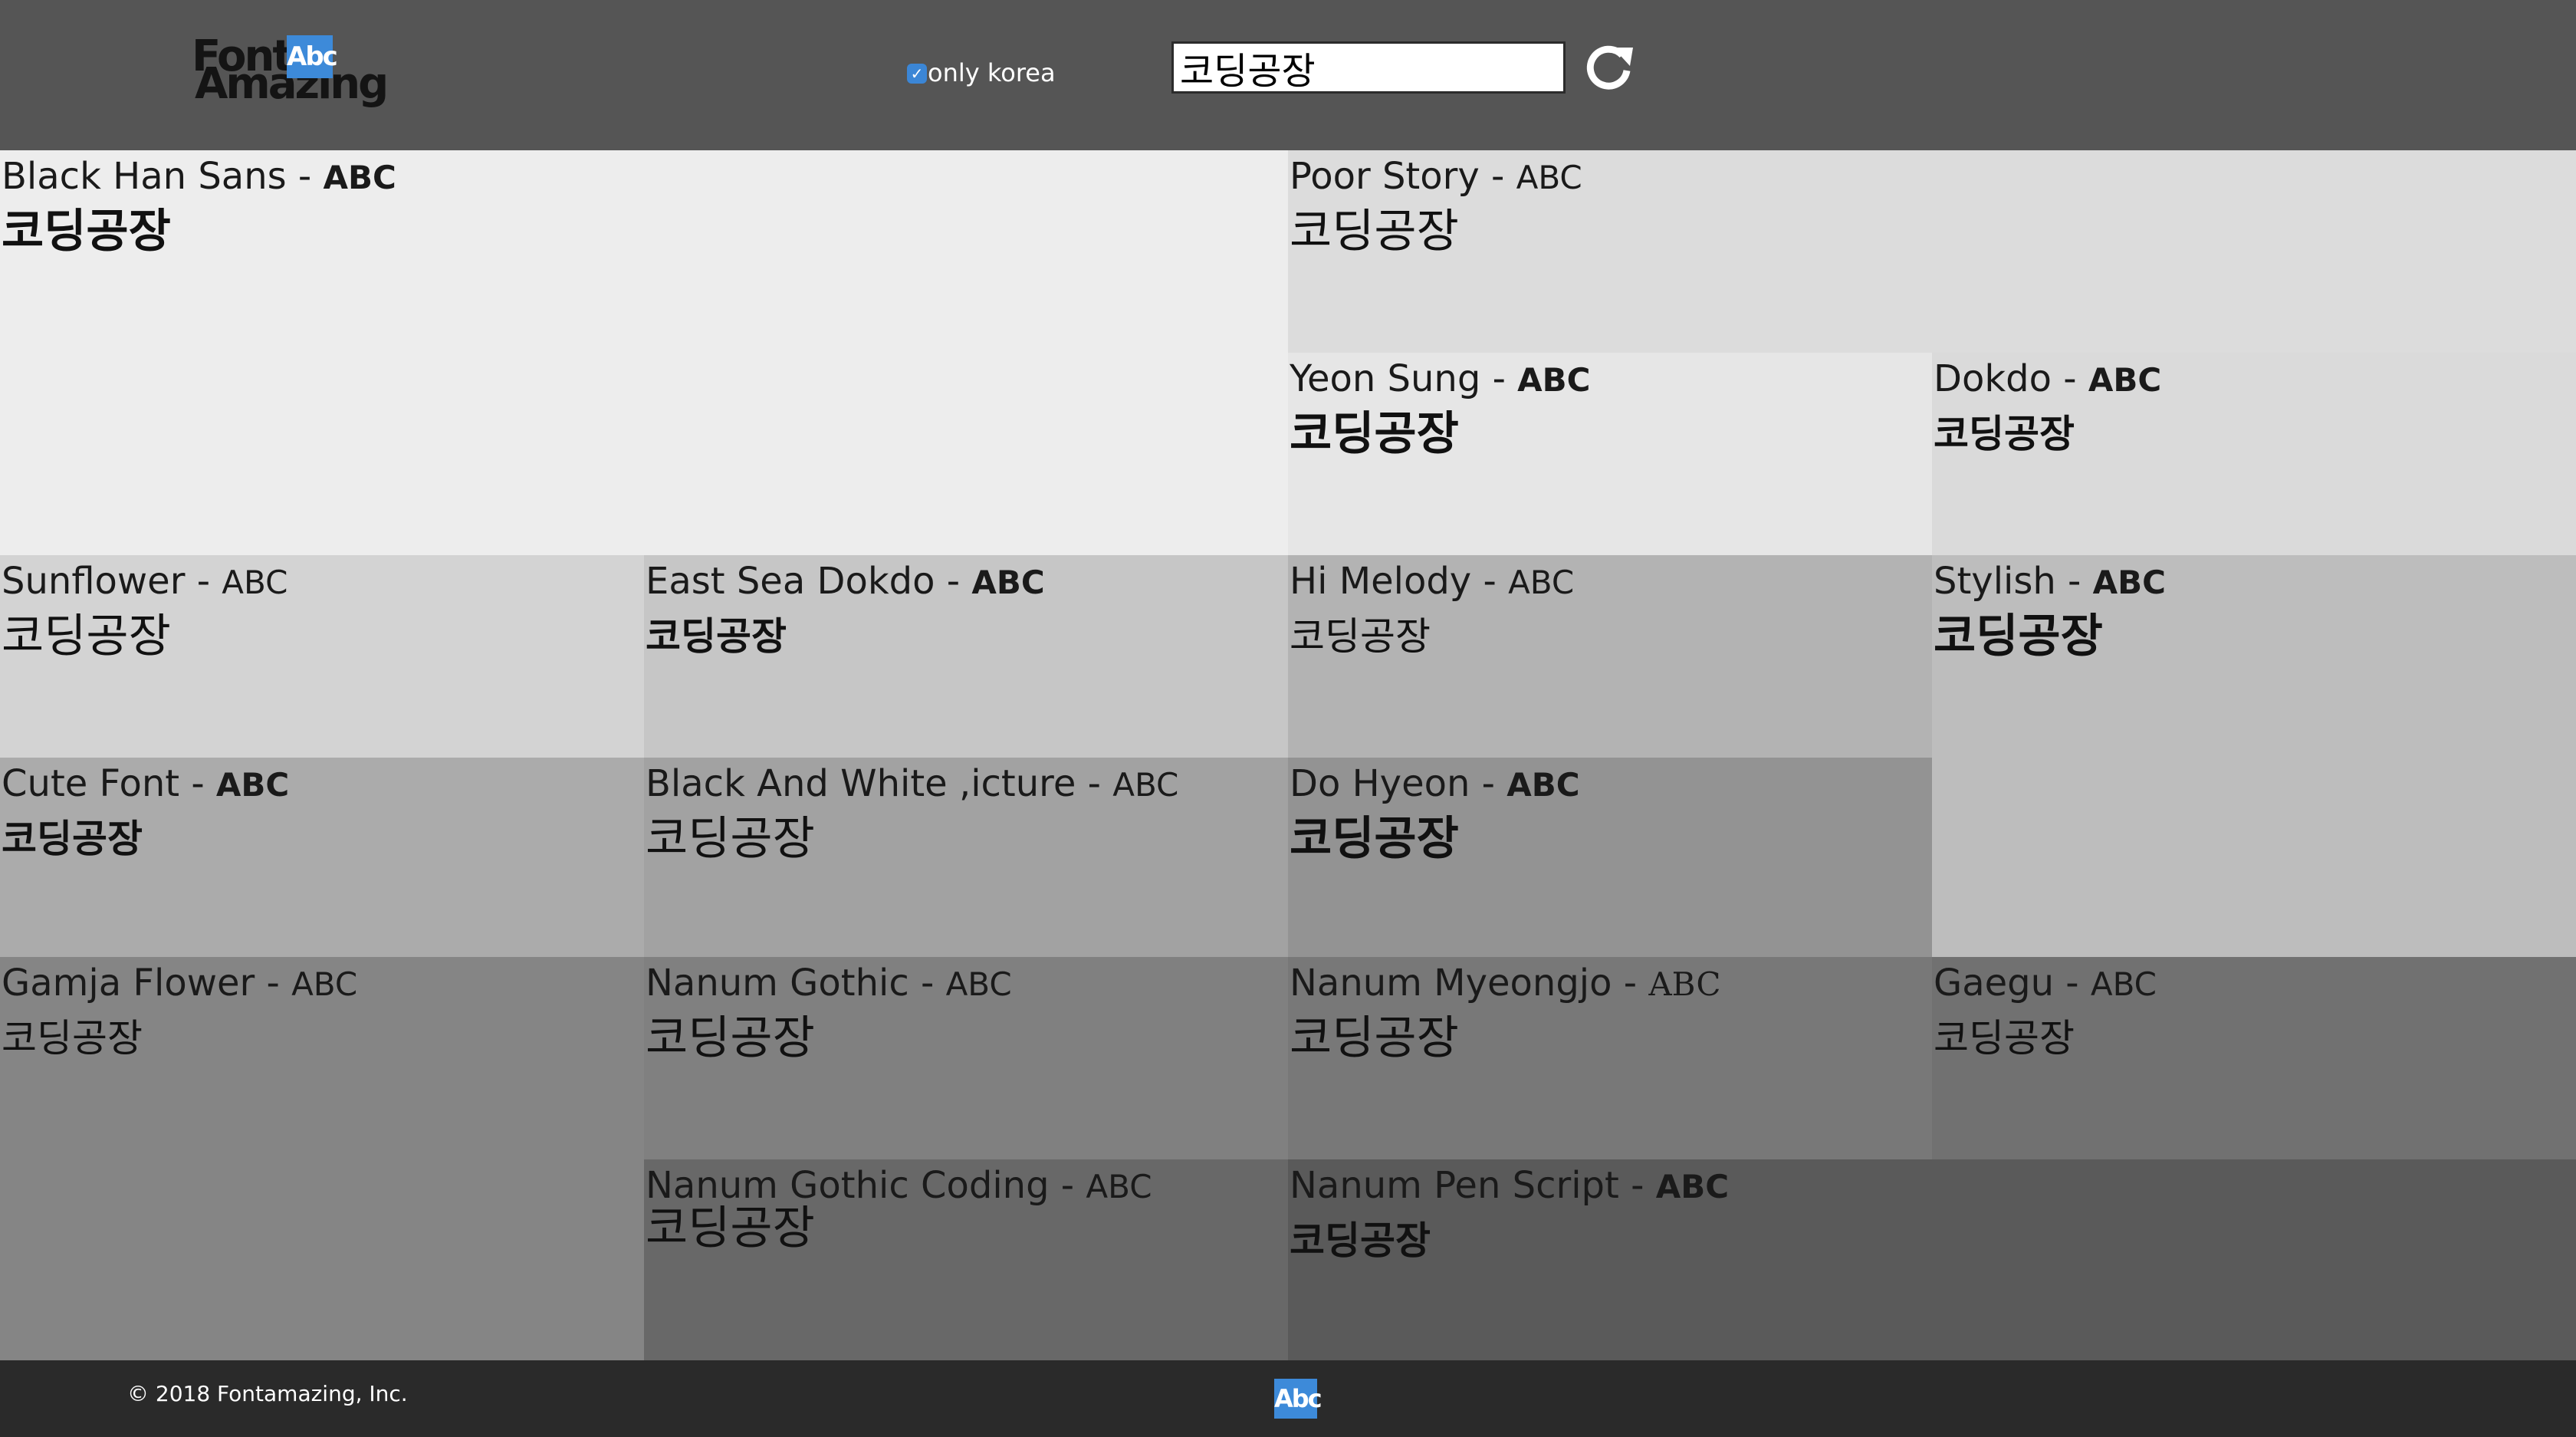 Image resolution: width=2576 pixels, height=1437 pixels. I want to click on font-name: Nanum Myeongjo, so click(1451, 983).